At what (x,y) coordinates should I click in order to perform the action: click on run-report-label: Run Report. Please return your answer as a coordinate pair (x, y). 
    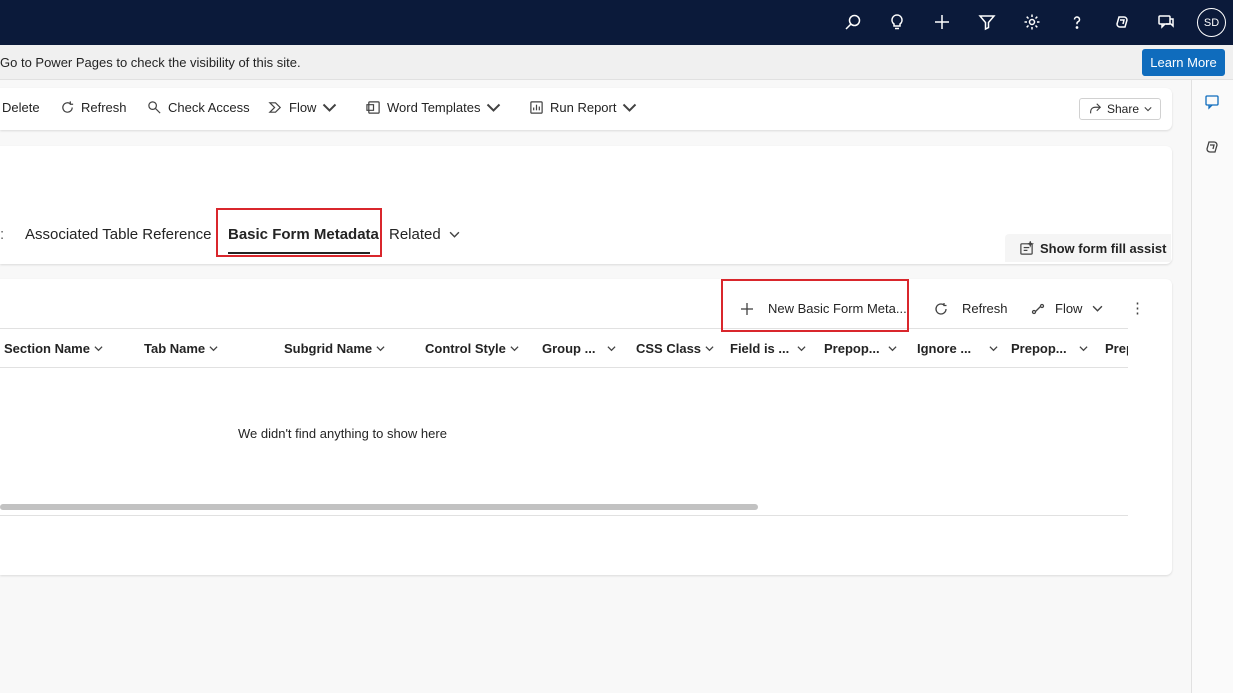
    Looking at the image, I should click on (583, 107).